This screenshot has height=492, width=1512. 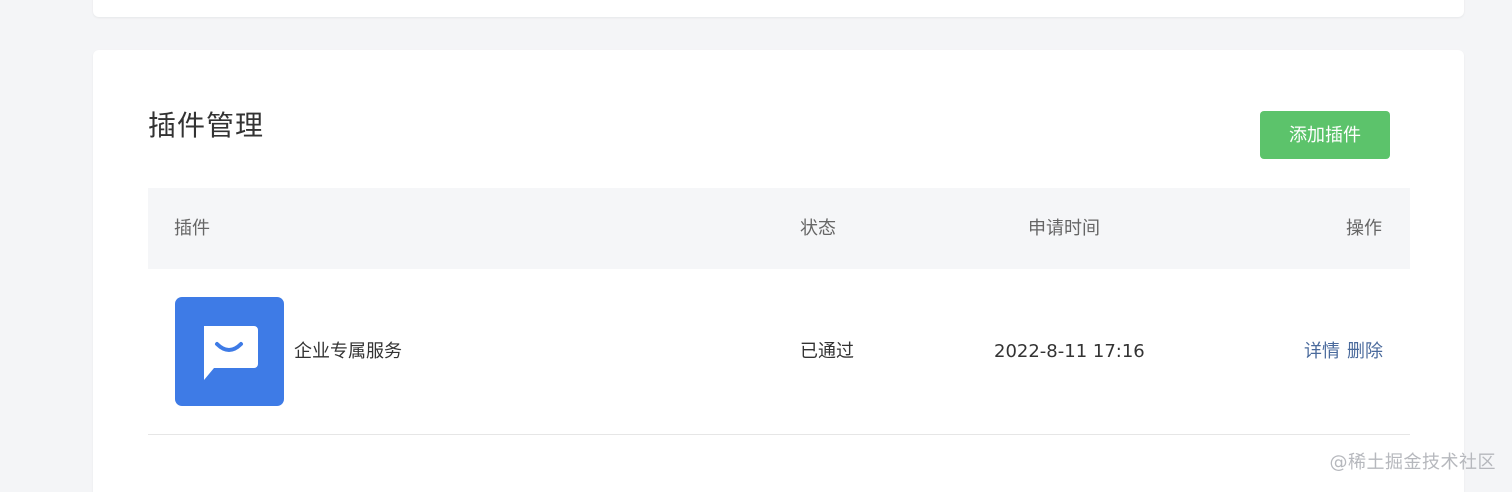 I want to click on previous-card, so click(x=778, y=8).